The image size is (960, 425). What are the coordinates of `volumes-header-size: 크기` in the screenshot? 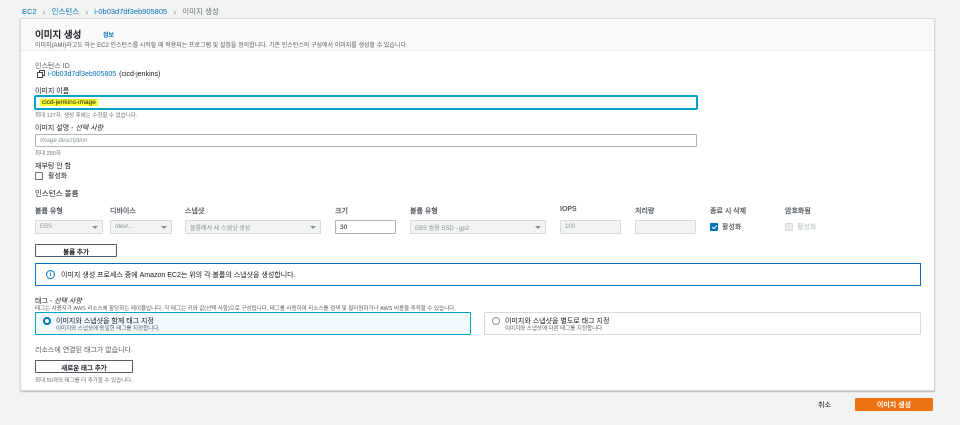 It's located at (341, 211).